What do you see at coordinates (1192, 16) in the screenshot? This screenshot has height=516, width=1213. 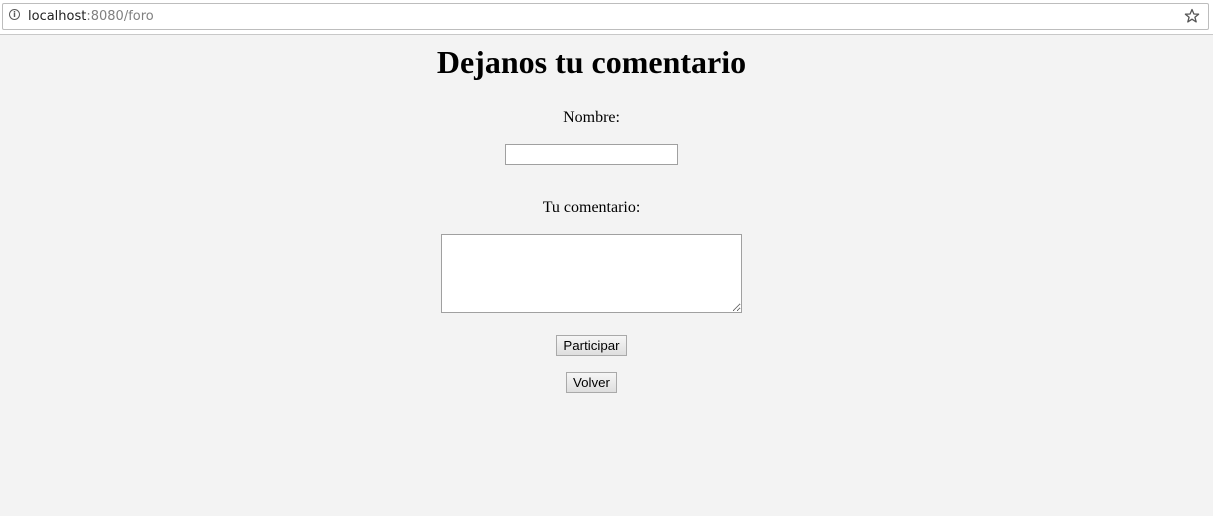 I see `star-icon` at bounding box center [1192, 16].